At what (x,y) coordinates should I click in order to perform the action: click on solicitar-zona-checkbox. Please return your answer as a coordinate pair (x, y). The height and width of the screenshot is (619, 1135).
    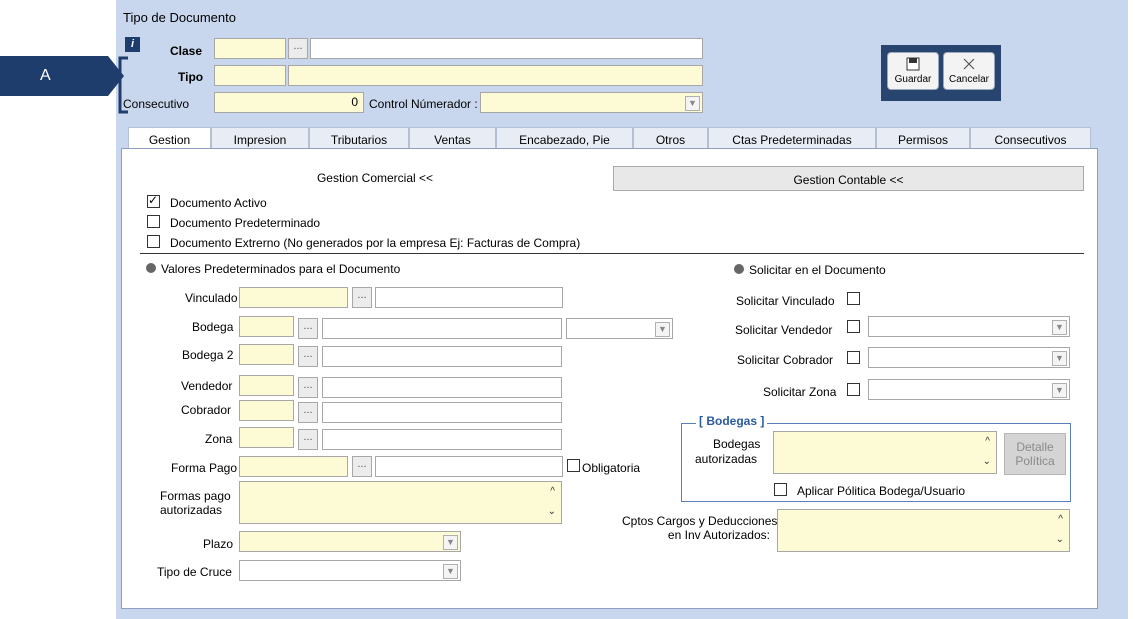
    Looking at the image, I should click on (853, 389).